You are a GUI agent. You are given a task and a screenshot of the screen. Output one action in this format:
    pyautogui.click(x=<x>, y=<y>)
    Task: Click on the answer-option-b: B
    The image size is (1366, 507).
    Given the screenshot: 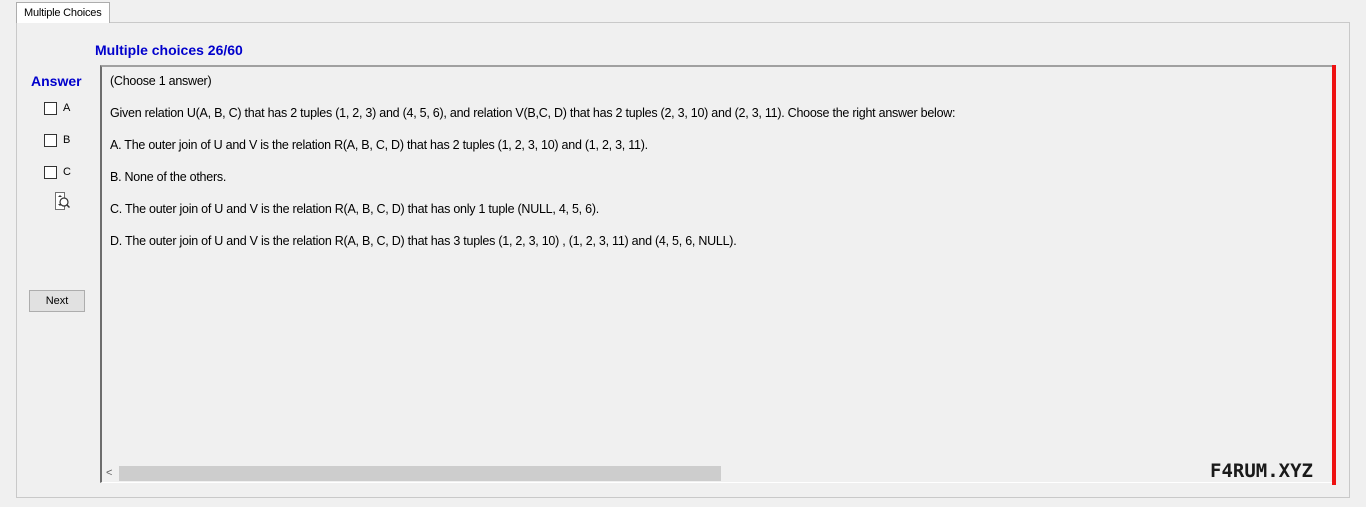 What is the action you would take?
    pyautogui.click(x=57, y=140)
    